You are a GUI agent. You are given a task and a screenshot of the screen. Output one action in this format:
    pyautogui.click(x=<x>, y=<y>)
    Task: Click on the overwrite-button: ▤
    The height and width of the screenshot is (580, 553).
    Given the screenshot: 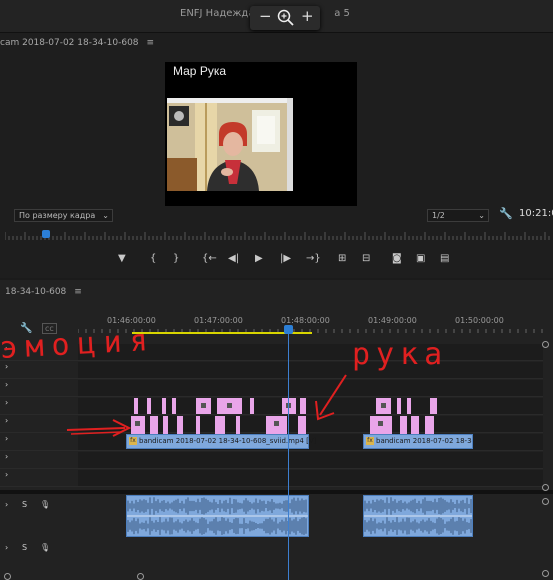 What is the action you would take?
    pyautogui.click(x=444, y=258)
    